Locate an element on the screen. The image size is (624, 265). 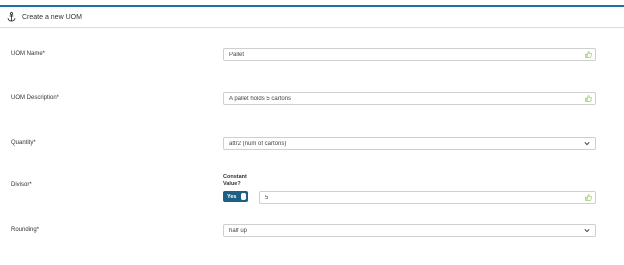
quantity-label: Quantity* is located at coordinates (23, 143).